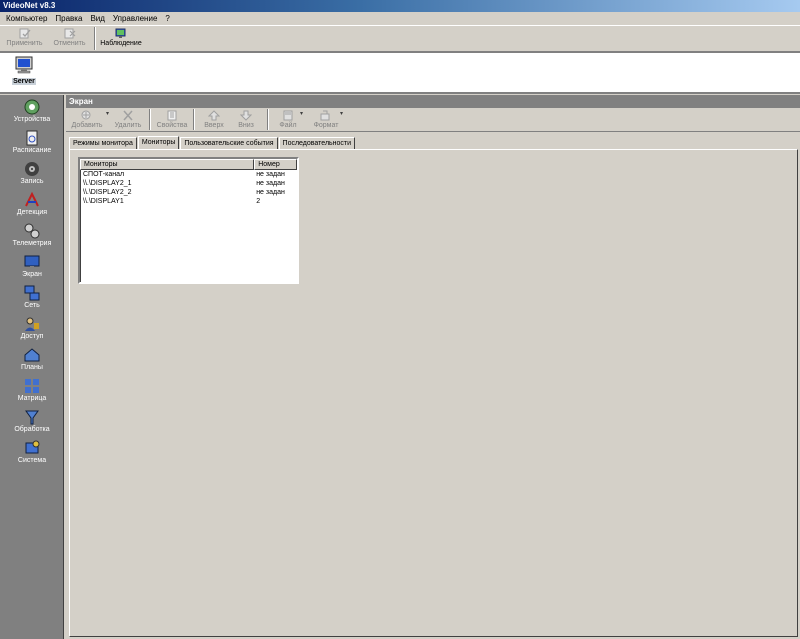  What do you see at coordinates (400, 73) in the screenshot?
I see `server-list: Server` at bounding box center [400, 73].